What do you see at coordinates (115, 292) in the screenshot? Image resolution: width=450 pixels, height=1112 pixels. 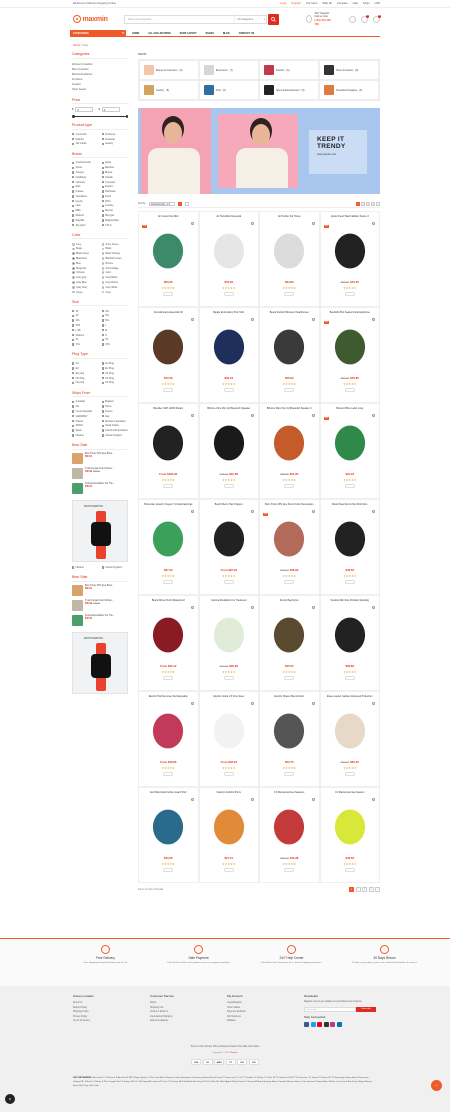 I see `color-option: Gray` at bounding box center [115, 292].